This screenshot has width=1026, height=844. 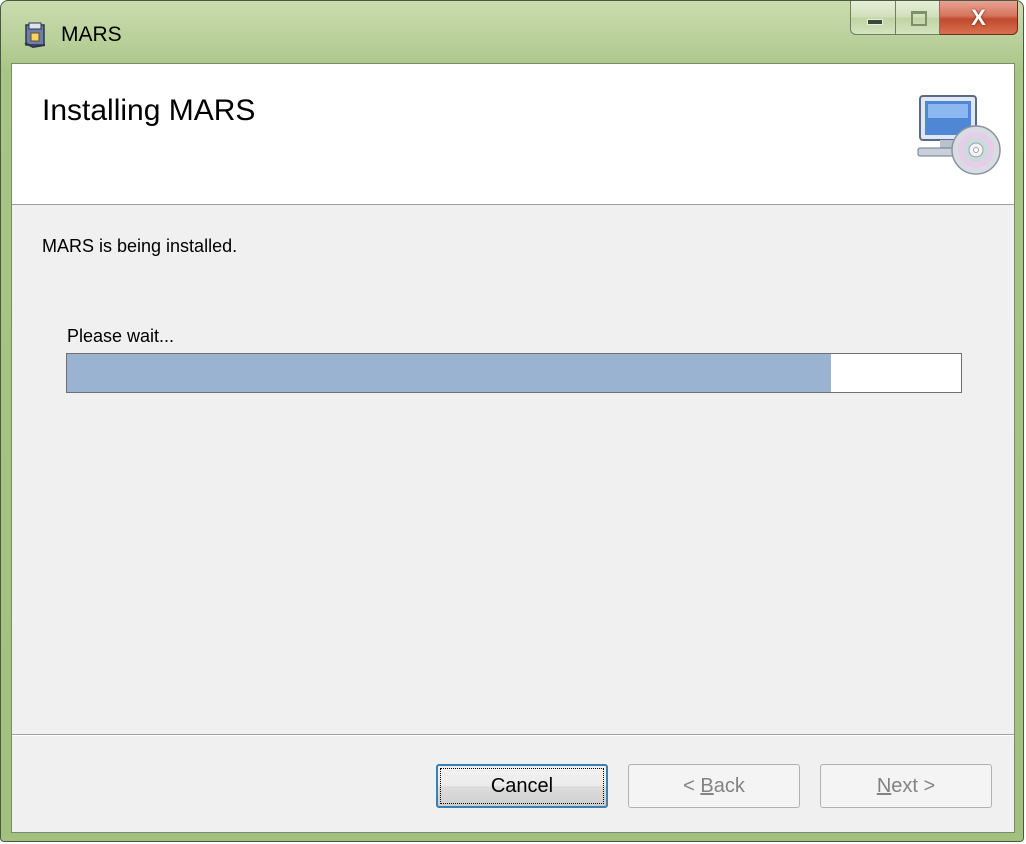 I want to click on install-progress-bar, so click(x=514, y=373).